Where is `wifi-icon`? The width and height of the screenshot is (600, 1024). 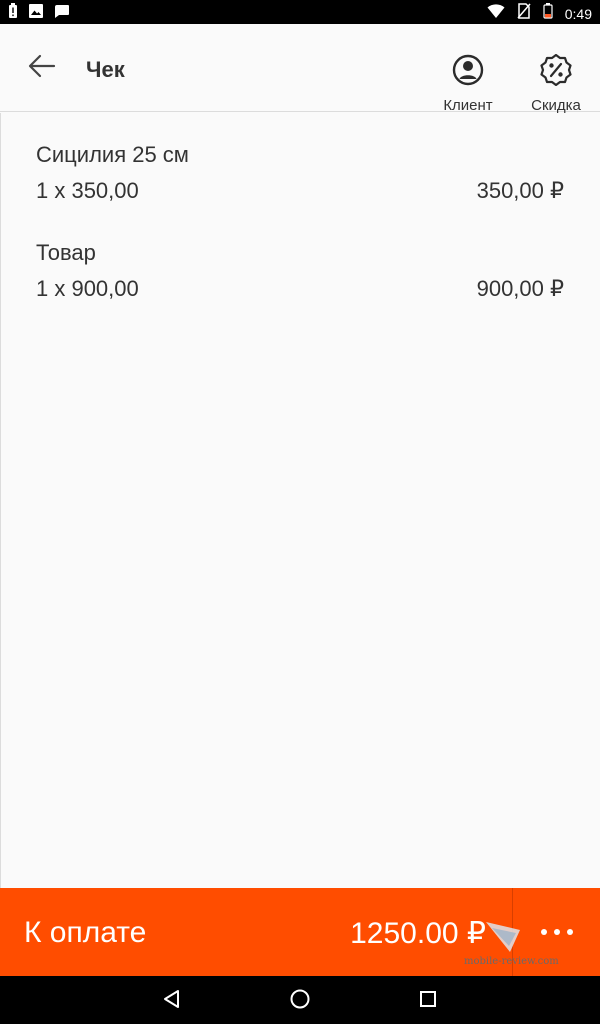 wifi-icon is located at coordinates (496, 13).